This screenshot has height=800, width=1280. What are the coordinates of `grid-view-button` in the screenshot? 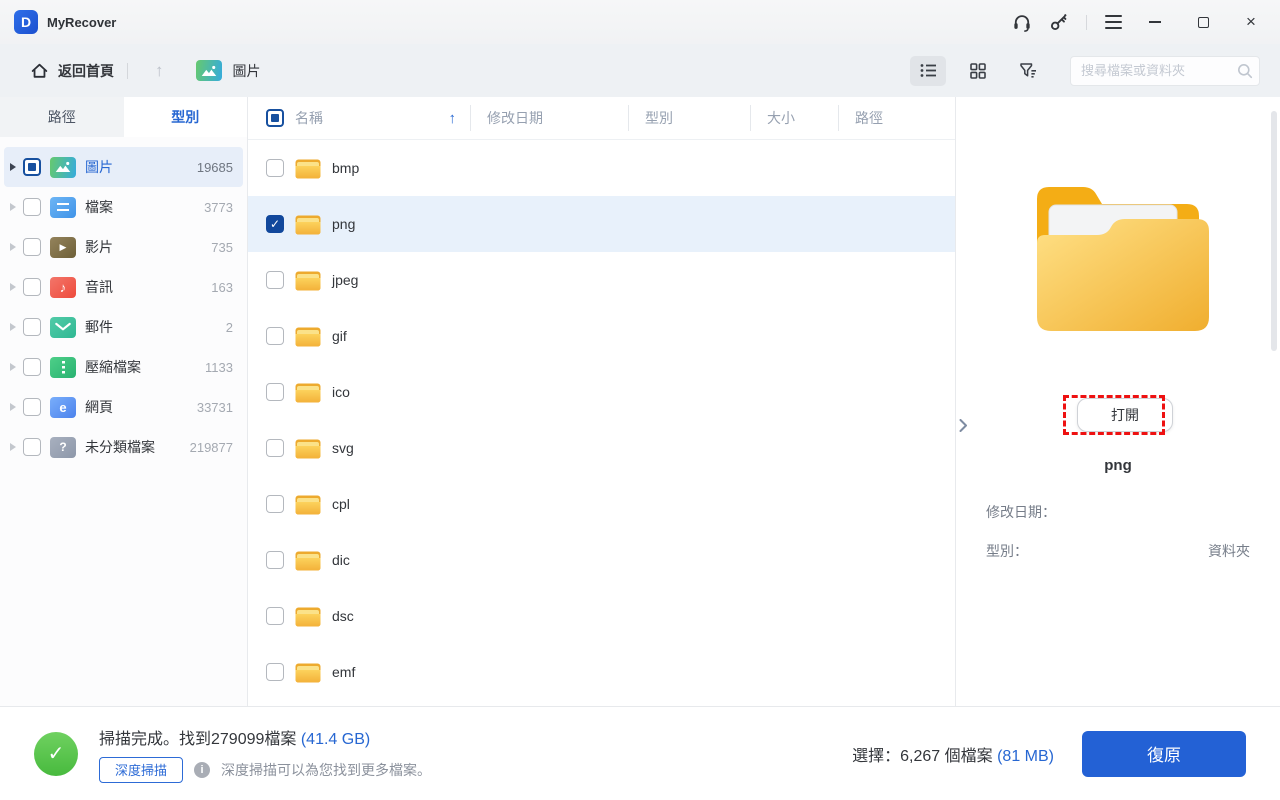 It's located at (978, 71).